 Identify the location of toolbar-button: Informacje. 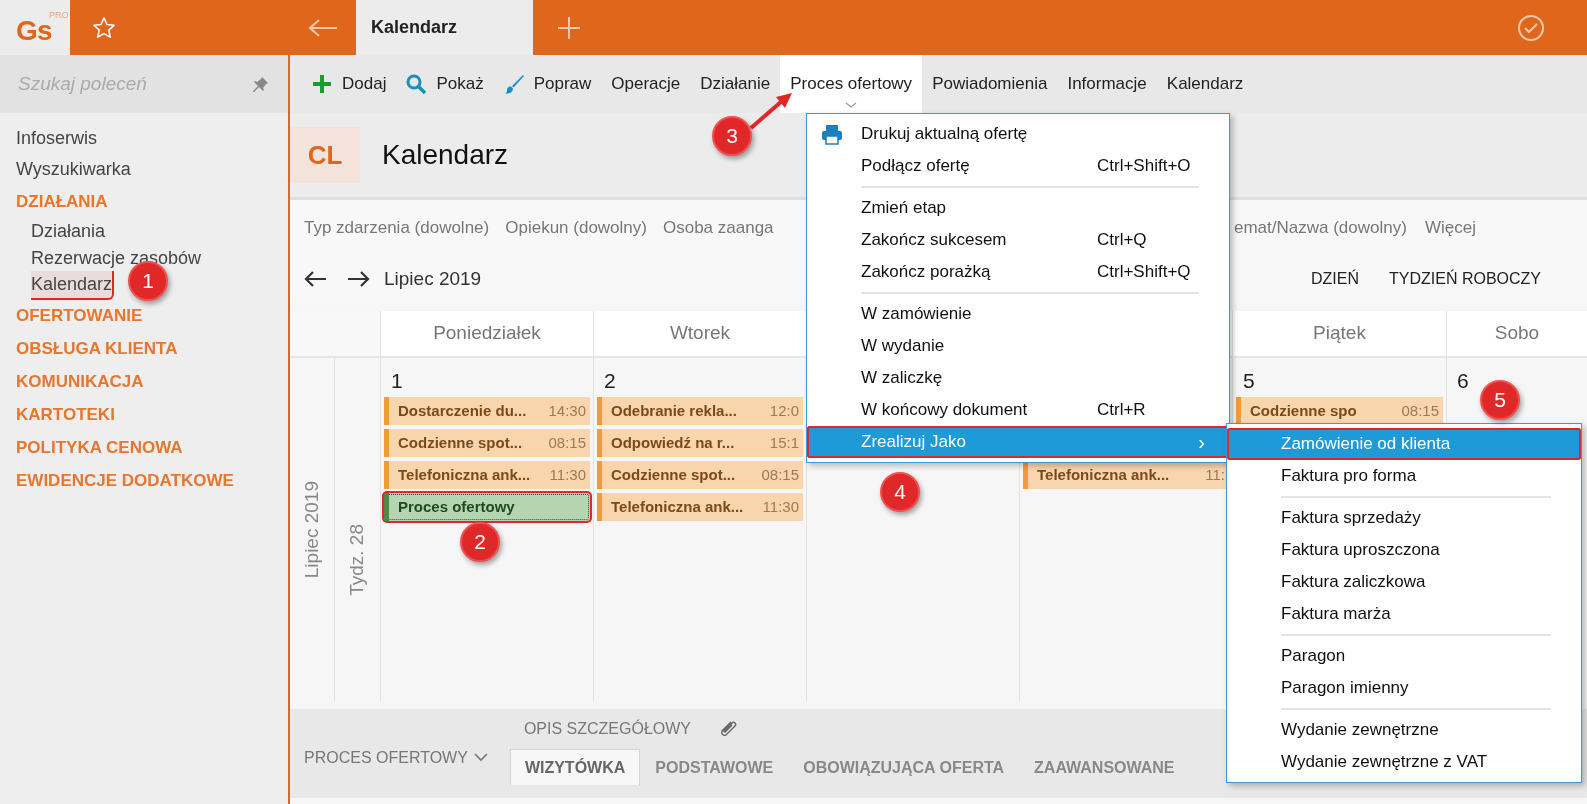
(1107, 84).